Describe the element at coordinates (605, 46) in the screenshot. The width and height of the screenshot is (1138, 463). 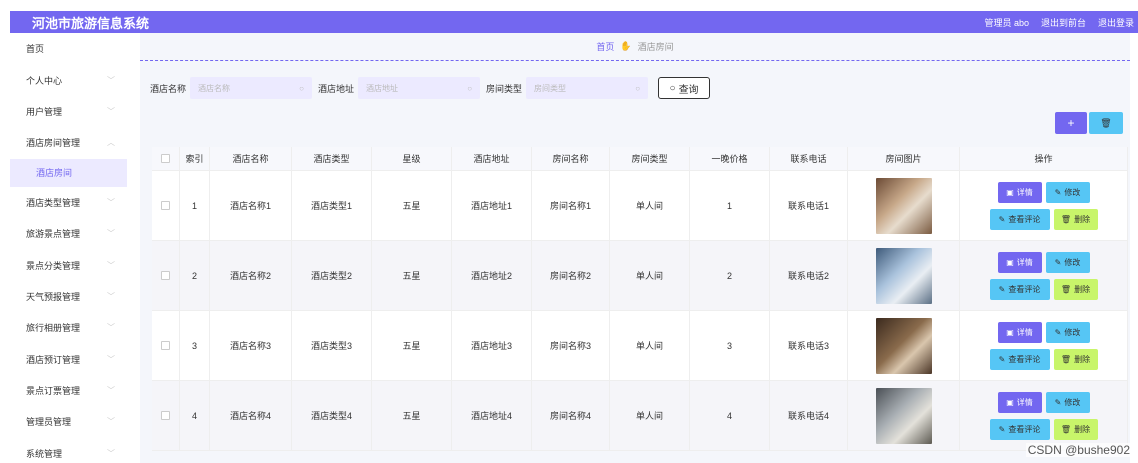
I see `breadcrumb-home: 首页` at that location.